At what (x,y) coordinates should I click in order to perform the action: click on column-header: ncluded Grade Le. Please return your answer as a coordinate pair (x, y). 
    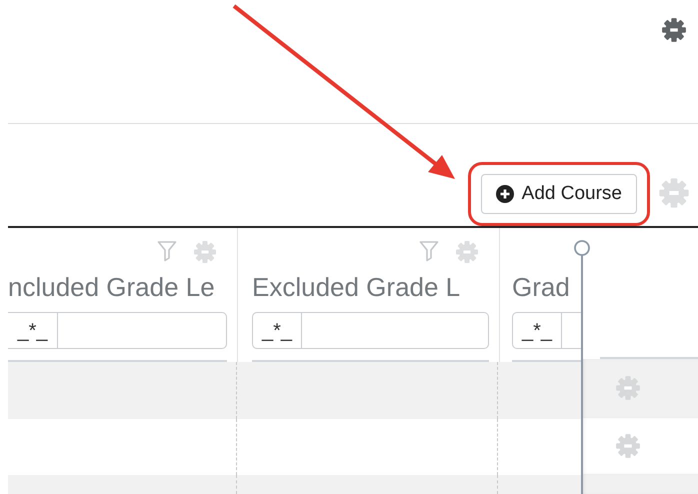
    Looking at the image, I should click on (117, 287).